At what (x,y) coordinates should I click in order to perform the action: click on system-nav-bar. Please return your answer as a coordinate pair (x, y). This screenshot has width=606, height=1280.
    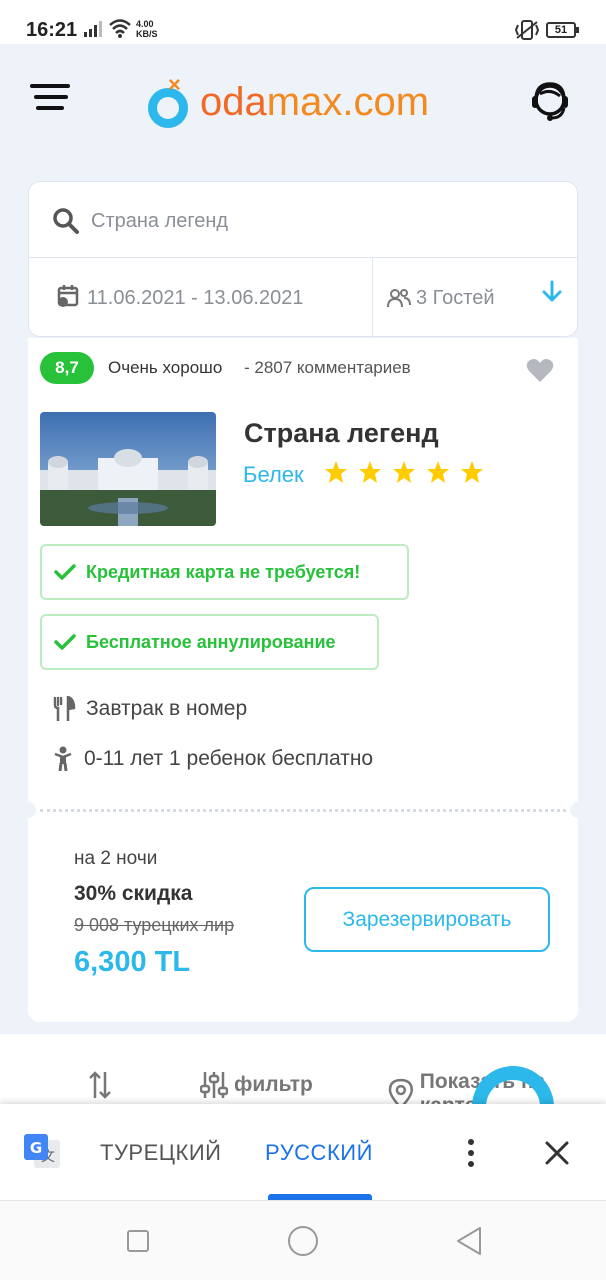
    Looking at the image, I should click on (303, 1240).